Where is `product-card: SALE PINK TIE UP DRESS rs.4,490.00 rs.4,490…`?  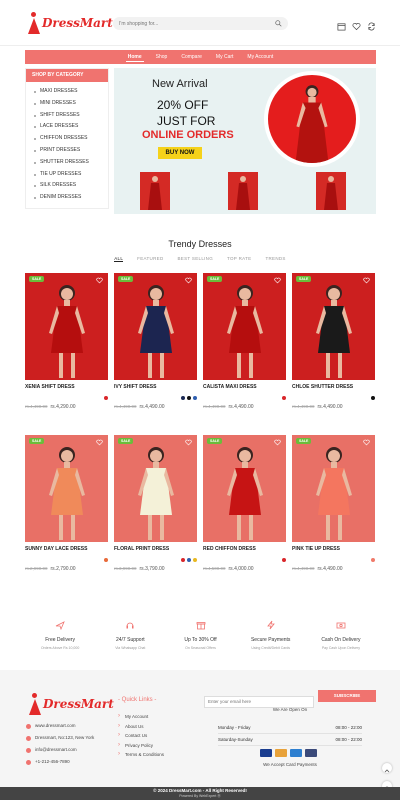
product-card: SALE PINK TIE UP DRESS rs.4,490.00 rs.4,490… is located at coordinates (333, 503).